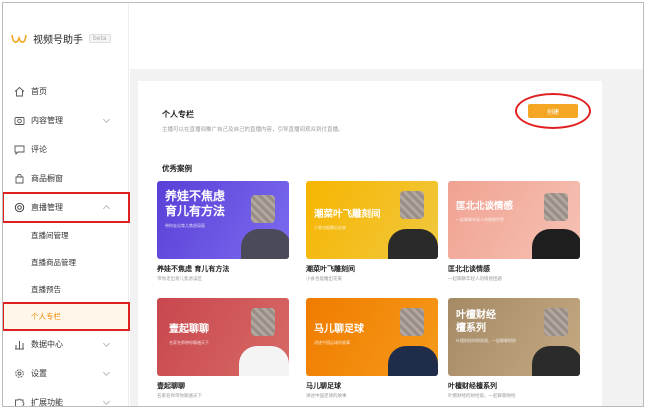 This screenshot has height=411, width=648. What do you see at coordinates (189, 329) in the screenshot?
I see `card-banner-title: 壹起聊聊` at bounding box center [189, 329].